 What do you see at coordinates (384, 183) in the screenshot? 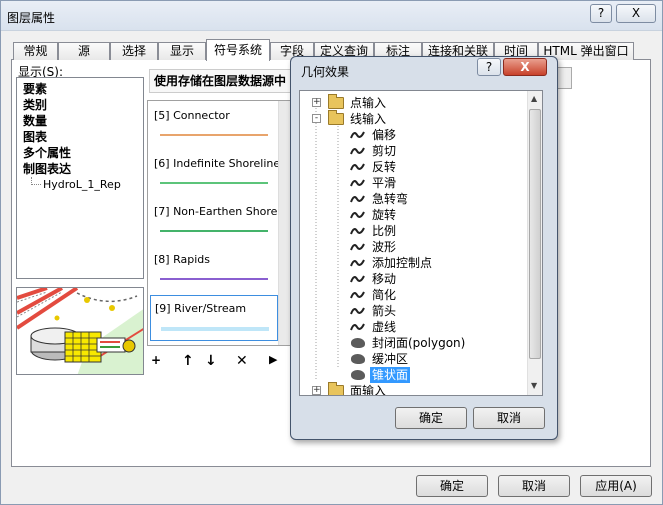
I see `effect-label: 平滑` at bounding box center [384, 183].